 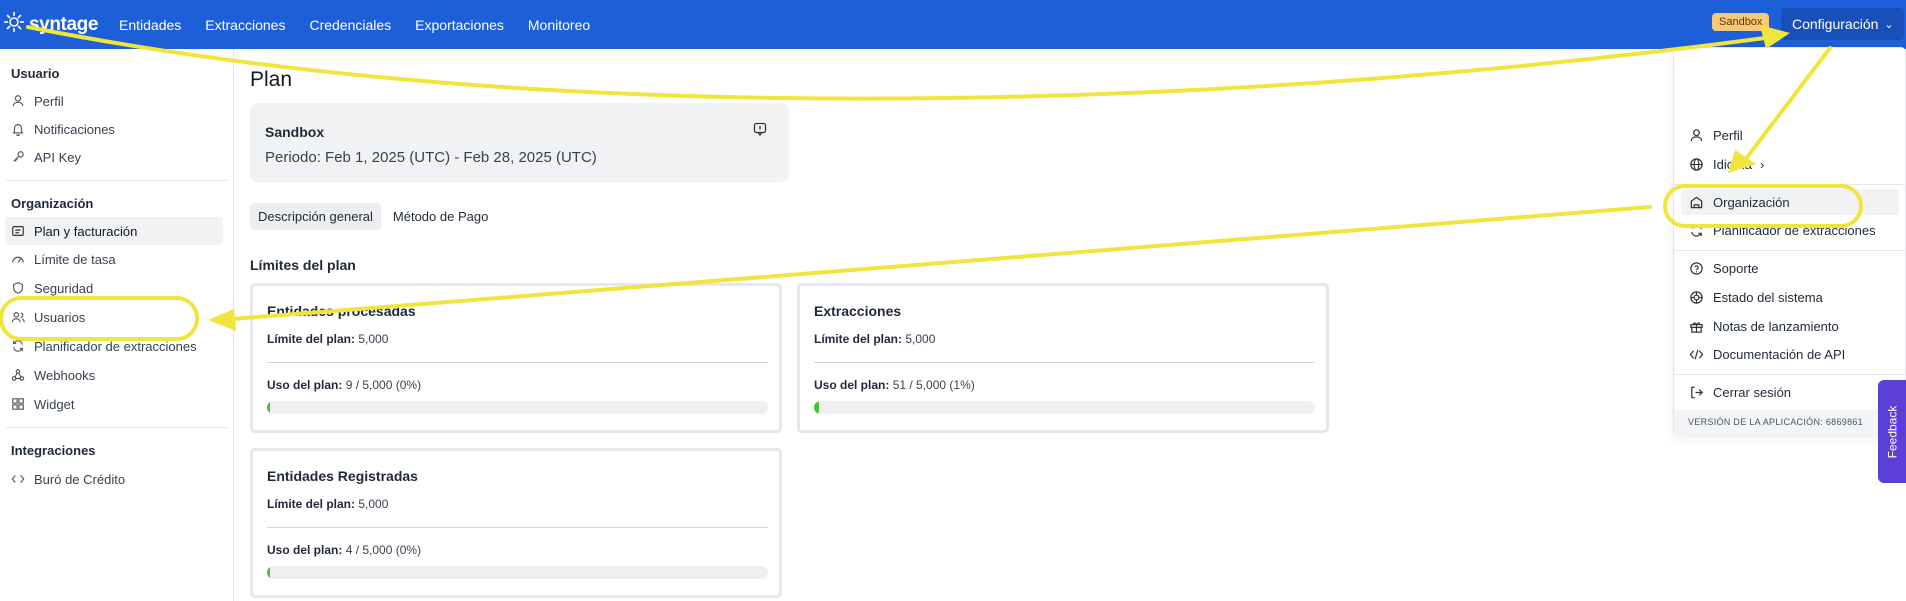 What do you see at coordinates (18, 157) in the screenshot?
I see `key-icon` at bounding box center [18, 157].